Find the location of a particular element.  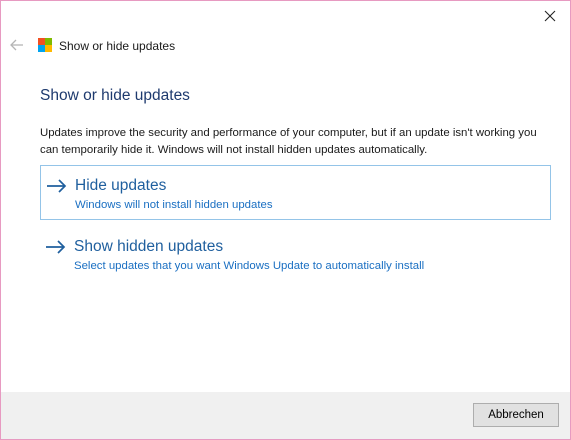

back-arrow-icon is located at coordinates (17, 45).